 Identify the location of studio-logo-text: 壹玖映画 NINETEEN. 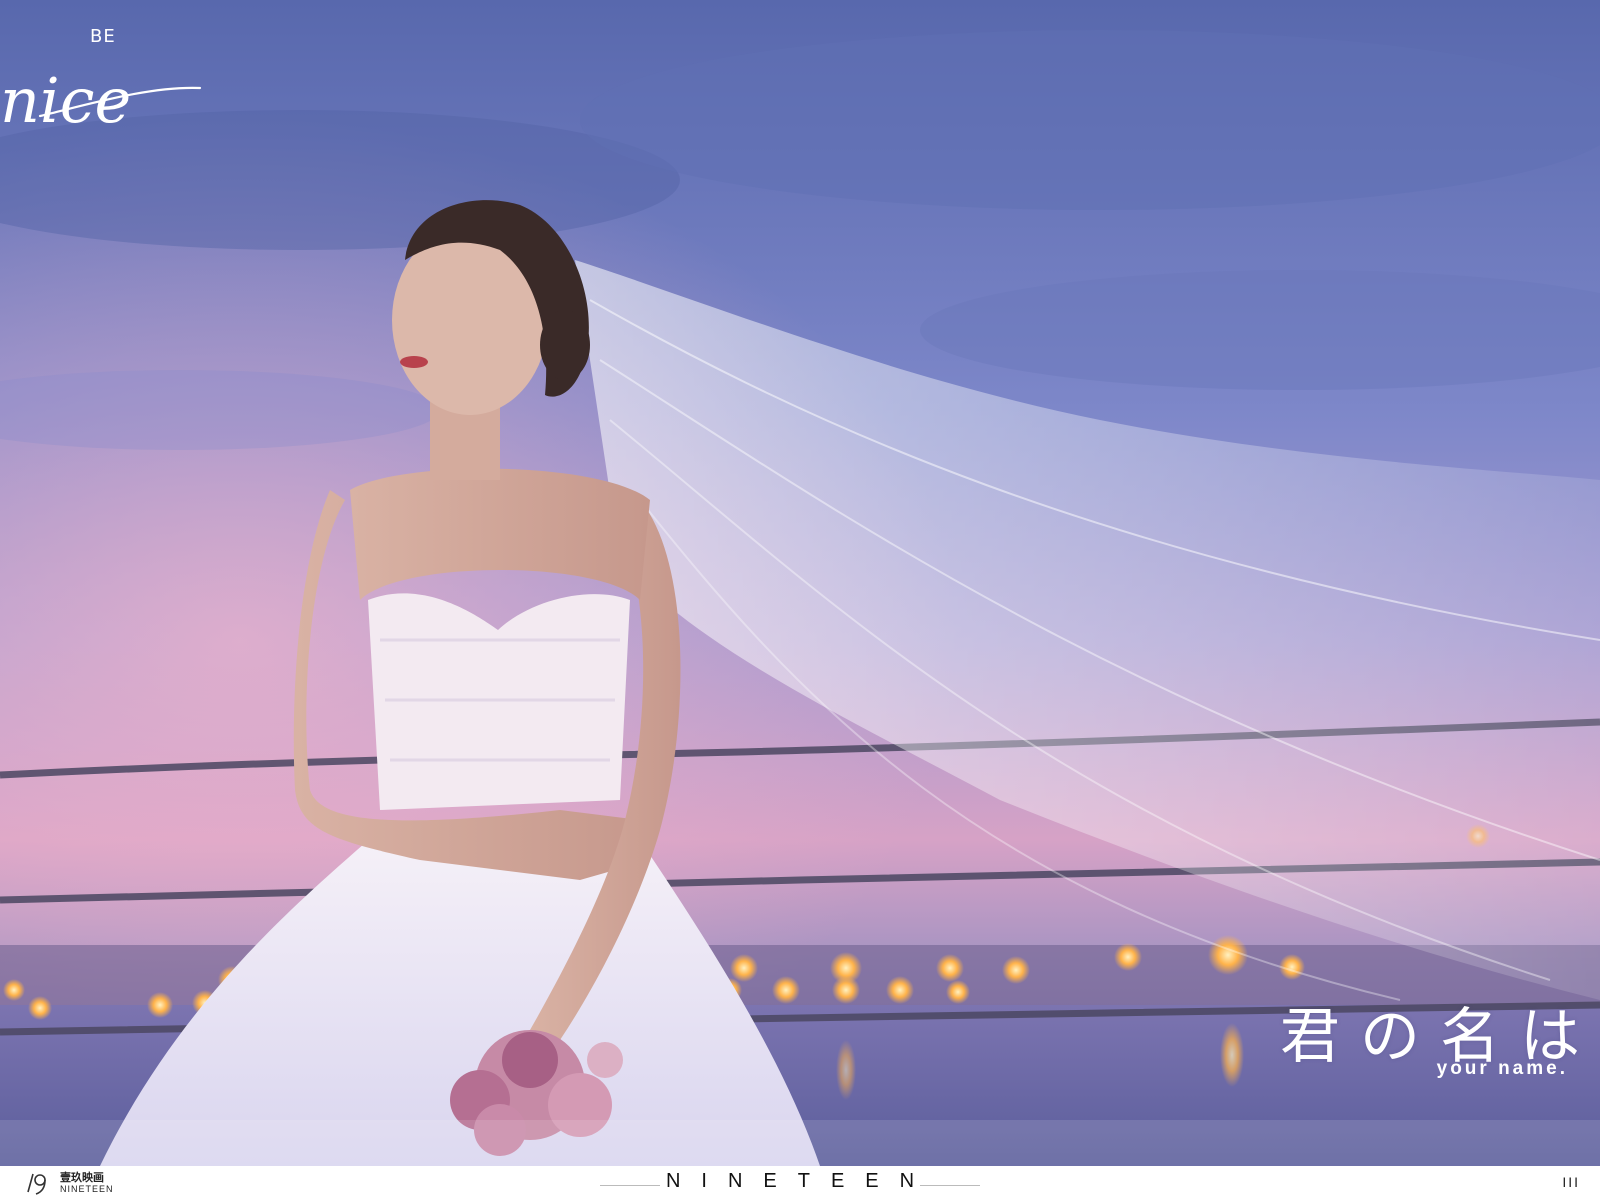
(87, 1183).